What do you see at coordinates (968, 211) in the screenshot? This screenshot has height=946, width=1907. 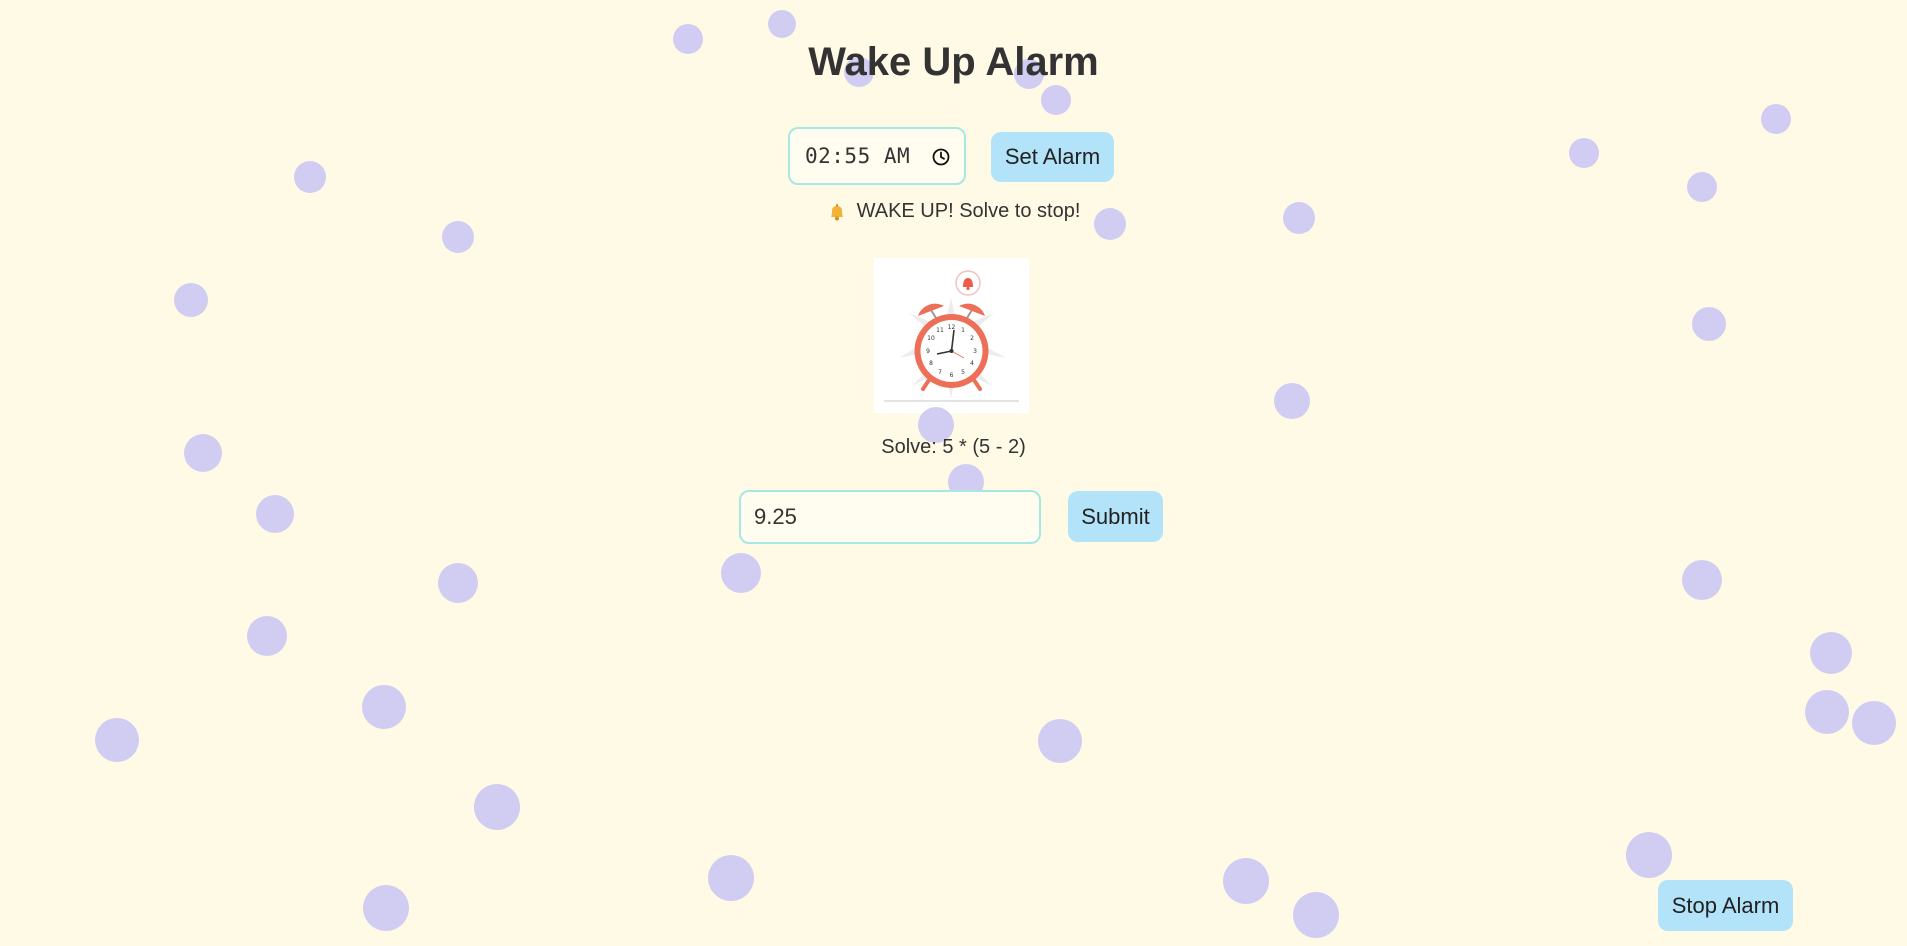 I see `status-text: WAKE UP! Solve to stop!` at bounding box center [968, 211].